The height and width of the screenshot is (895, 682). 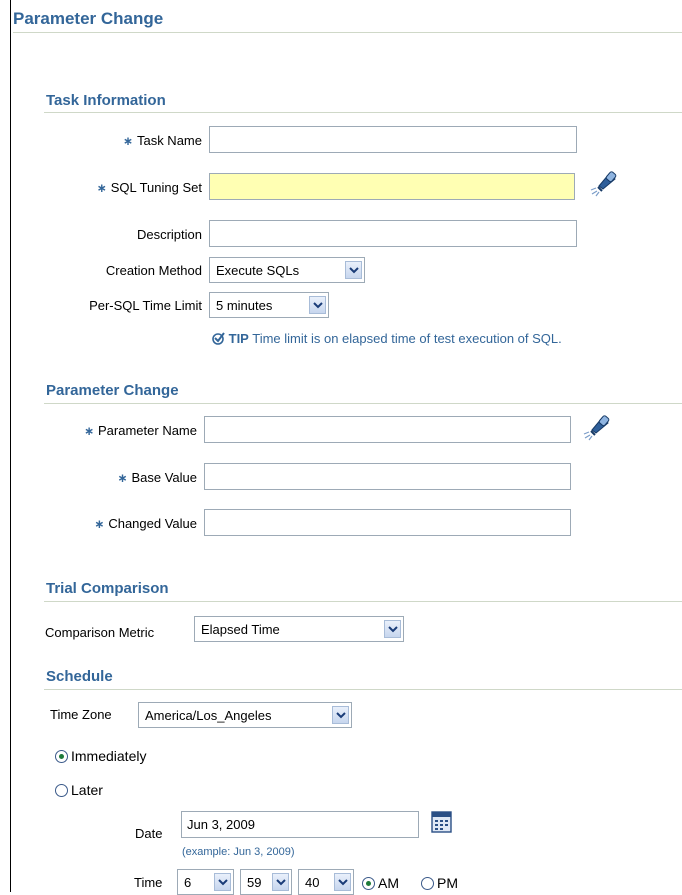 What do you see at coordinates (157, 477) in the screenshot?
I see `base-value-label: ∗ Base Value` at bounding box center [157, 477].